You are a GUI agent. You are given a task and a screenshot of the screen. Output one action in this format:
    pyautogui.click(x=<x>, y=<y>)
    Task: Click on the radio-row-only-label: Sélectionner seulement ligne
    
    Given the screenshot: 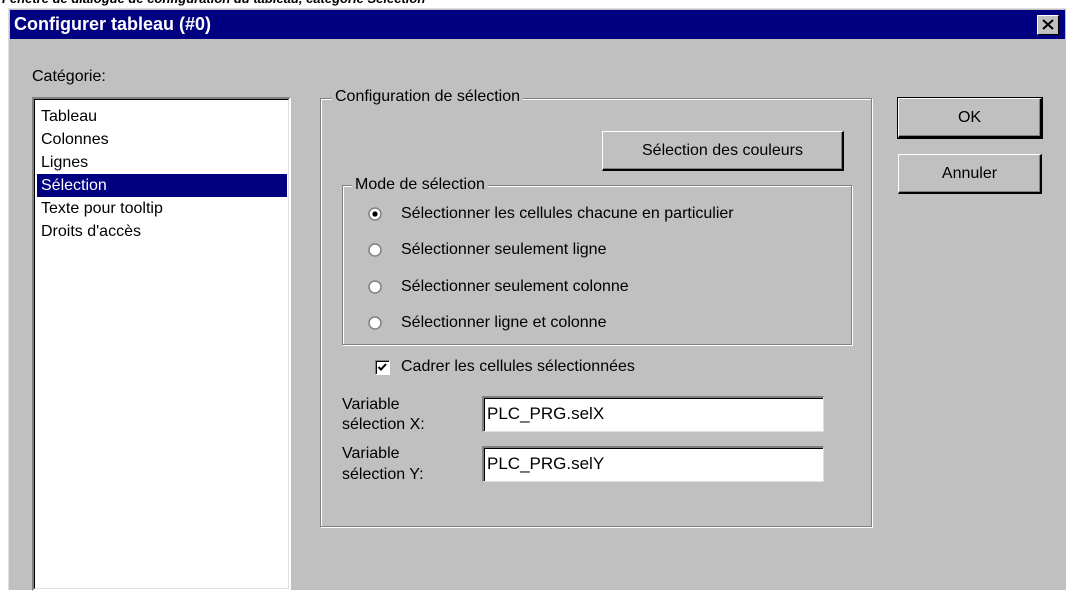 What is the action you would take?
    pyautogui.click(x=504, y=249)
    